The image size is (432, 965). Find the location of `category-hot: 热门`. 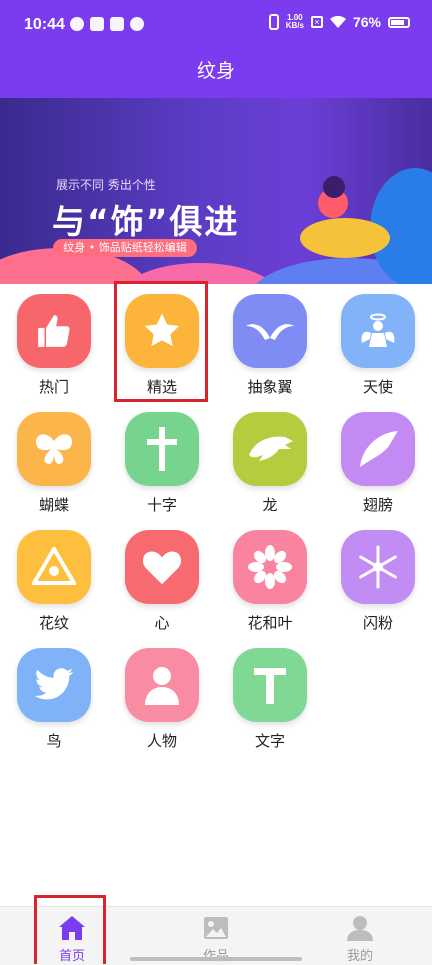

category-hot: 热门 is located at coordinates (54, 343).